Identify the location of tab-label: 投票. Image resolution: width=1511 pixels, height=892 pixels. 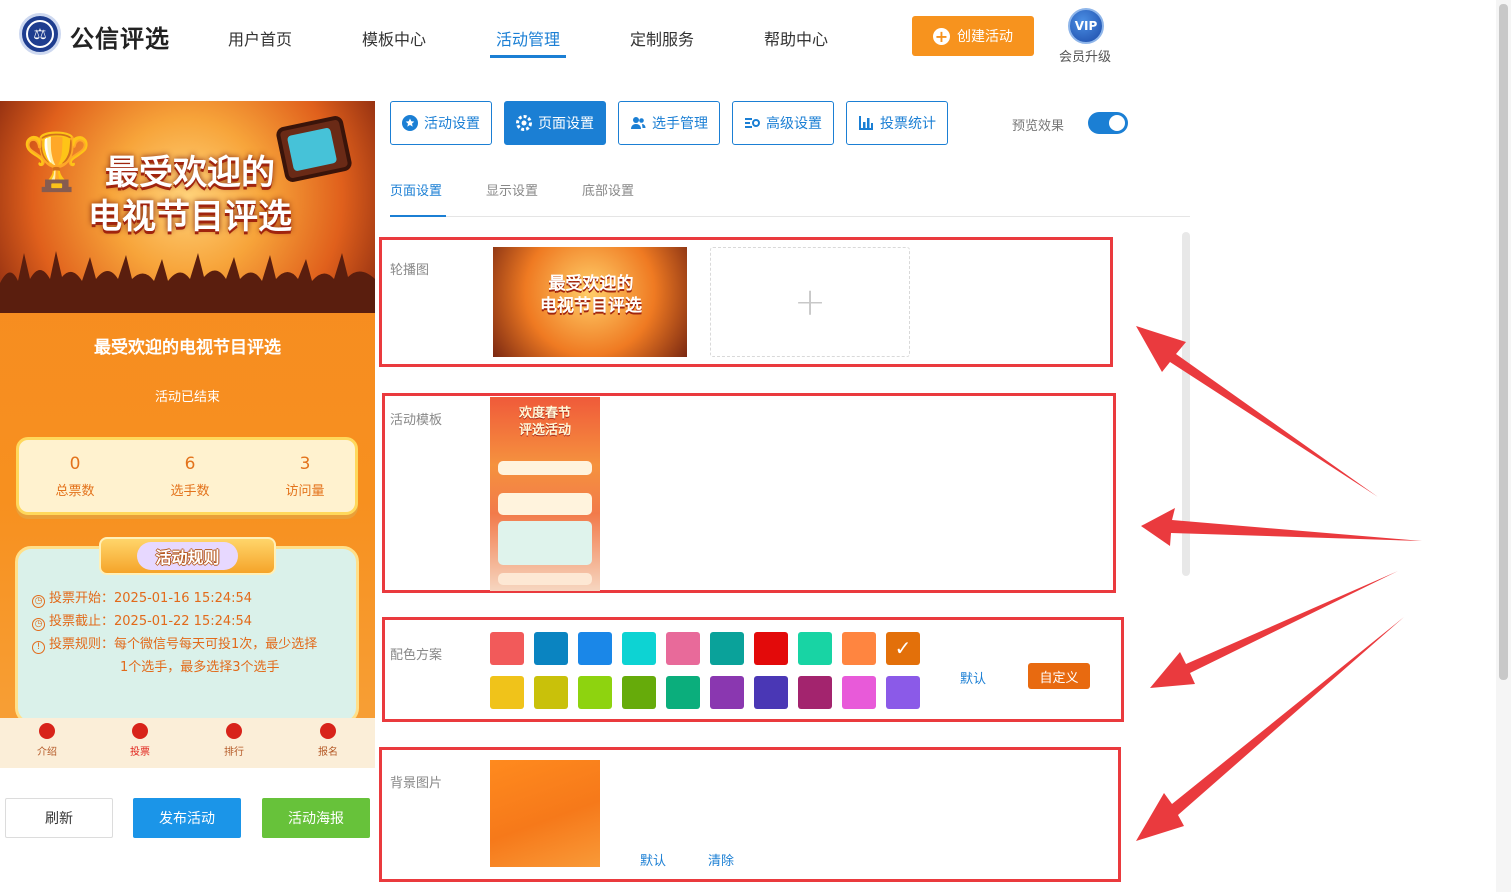
(140, 752).